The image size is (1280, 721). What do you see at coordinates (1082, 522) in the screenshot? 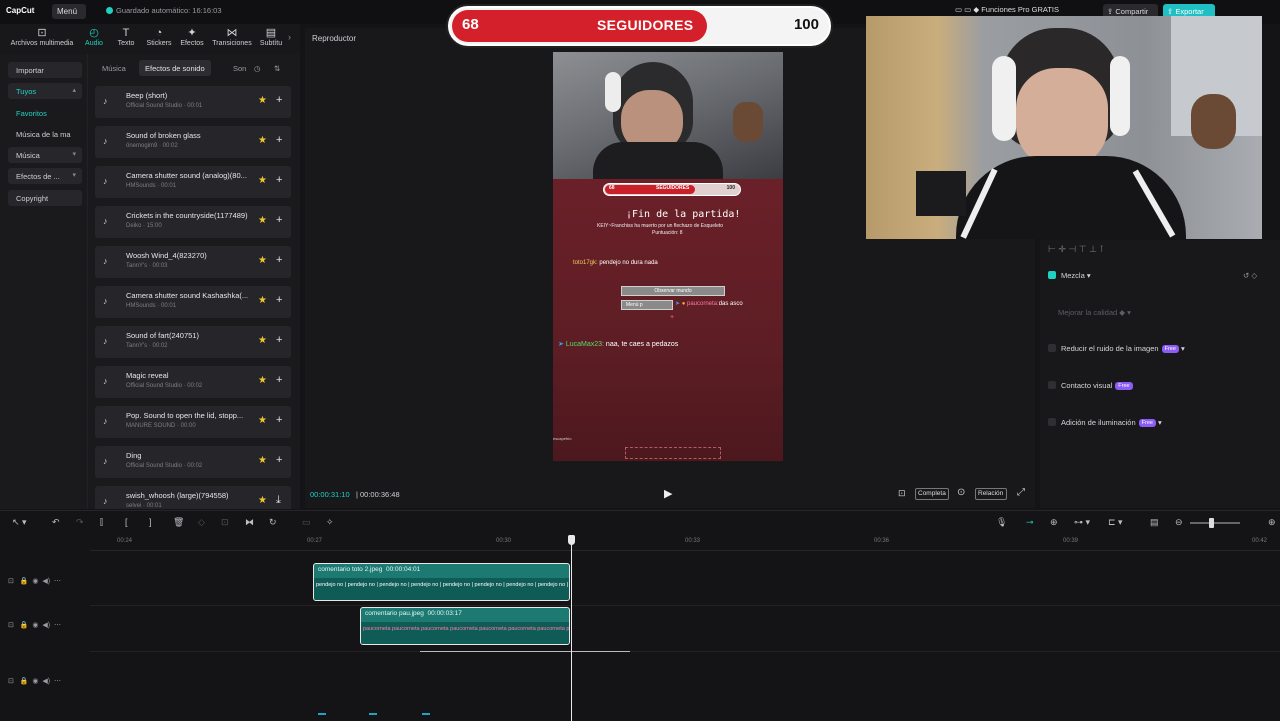
I see `snap-icon: ⊶ ▾` at bounding box center [1082, 522].